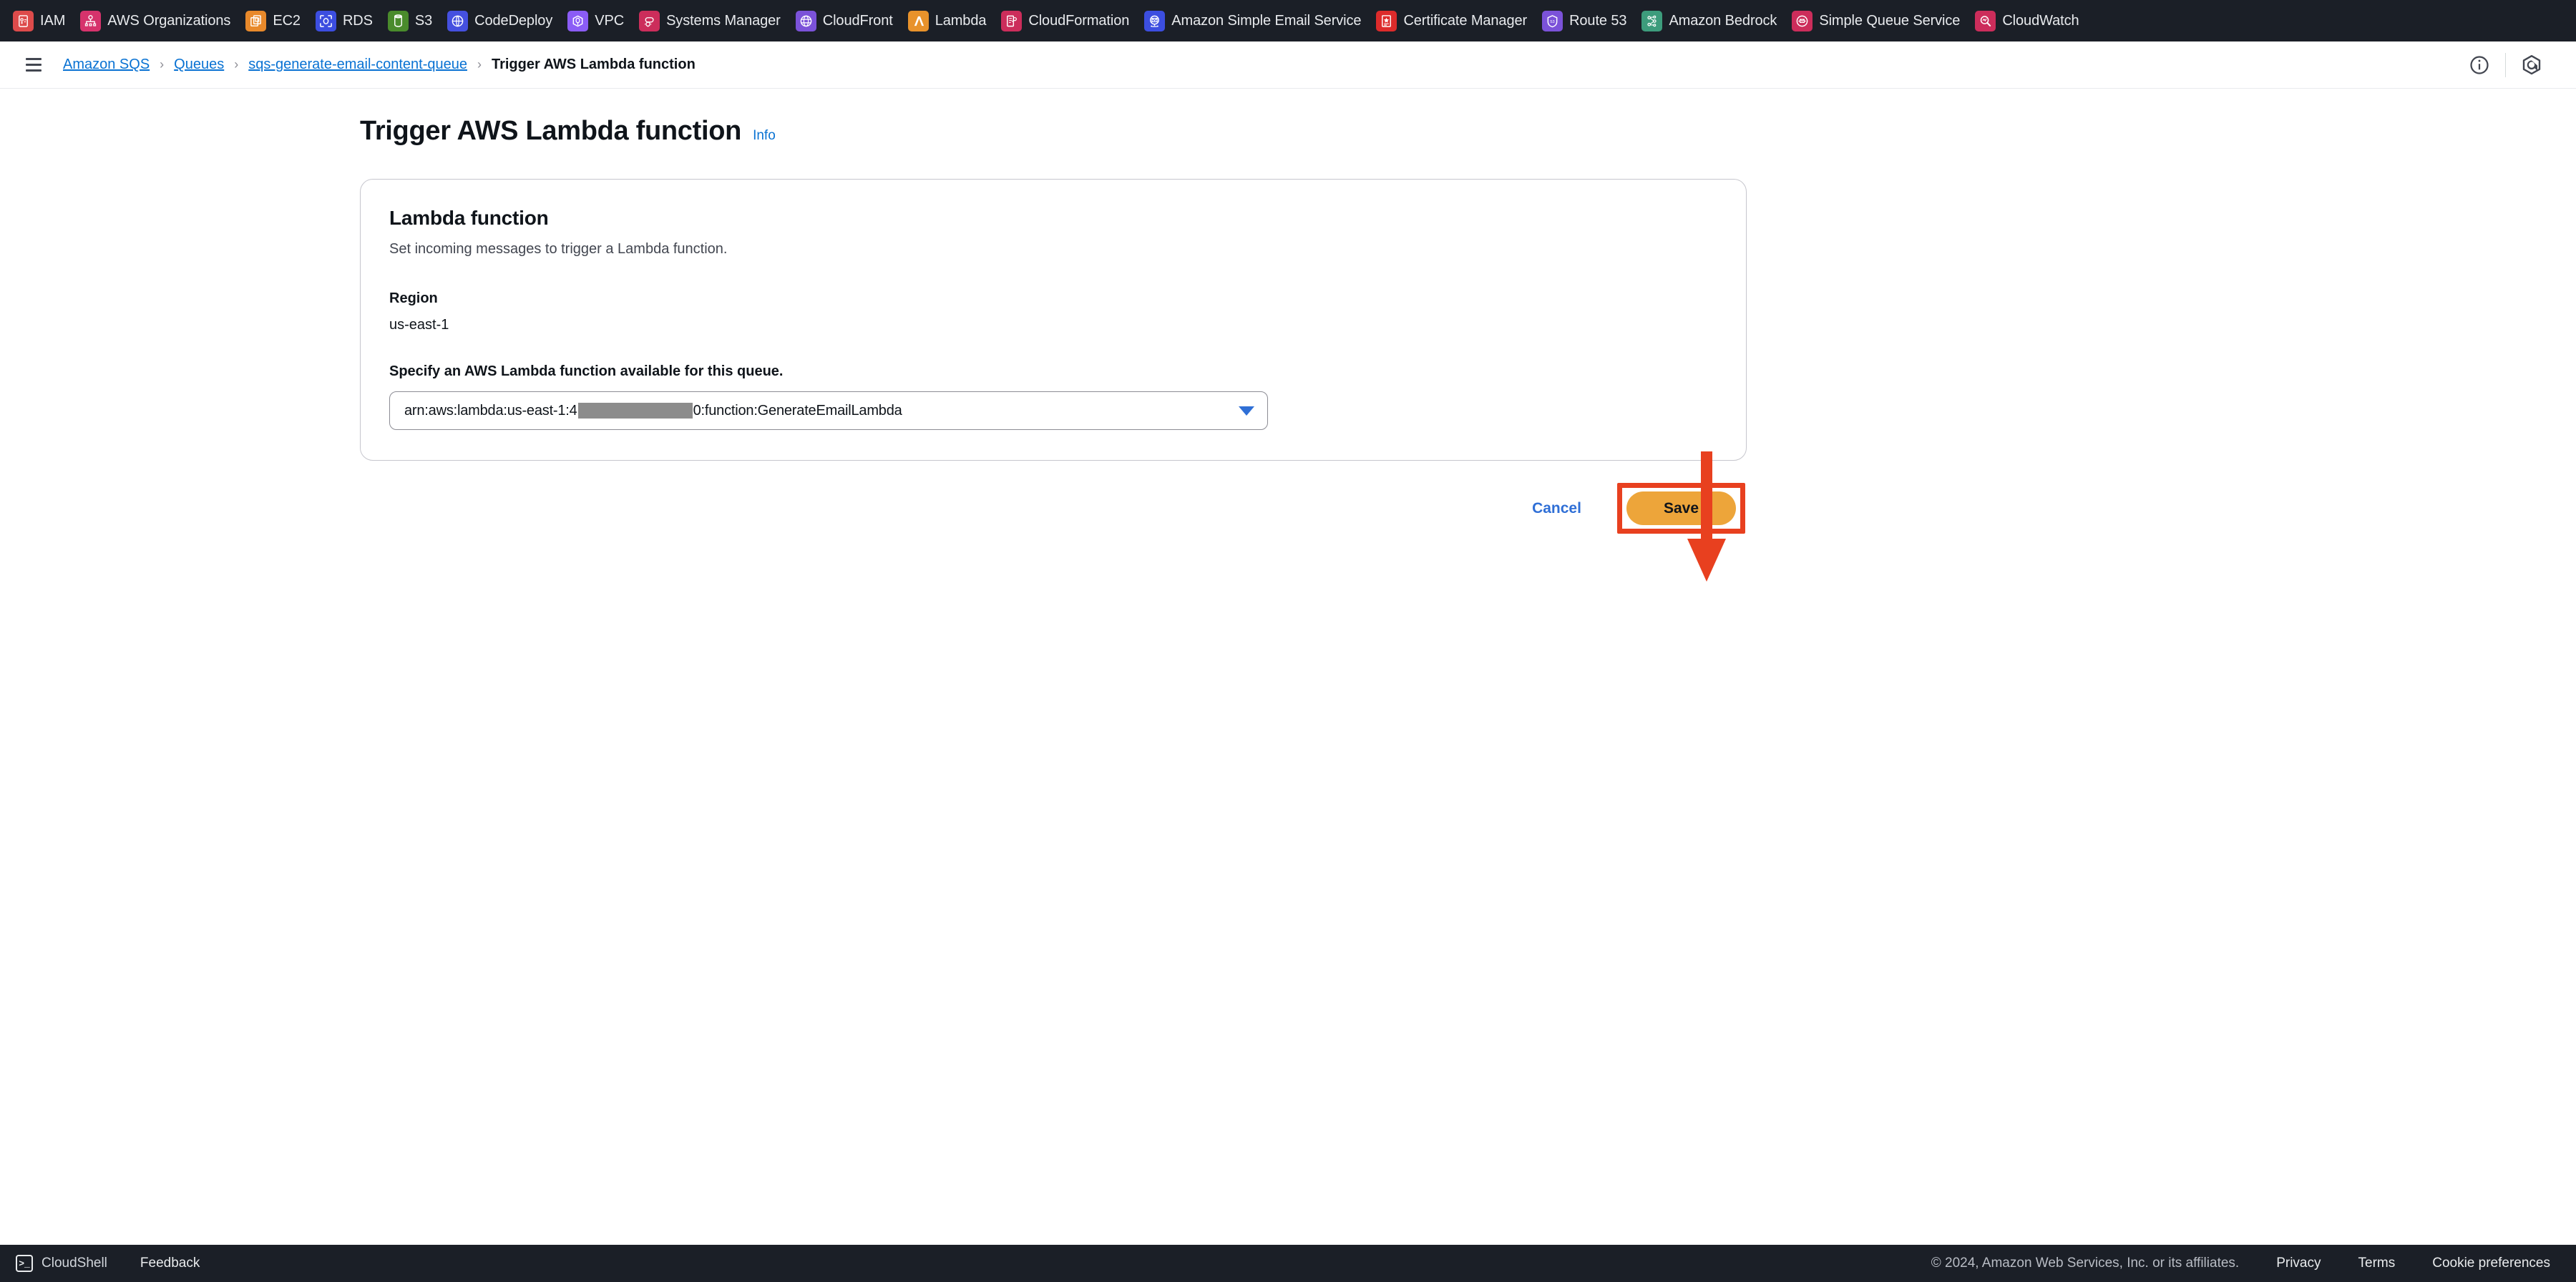 This screenshot has width=2576, height=1282. I want to click on bookmark-label: VPC, so click(610, 21).